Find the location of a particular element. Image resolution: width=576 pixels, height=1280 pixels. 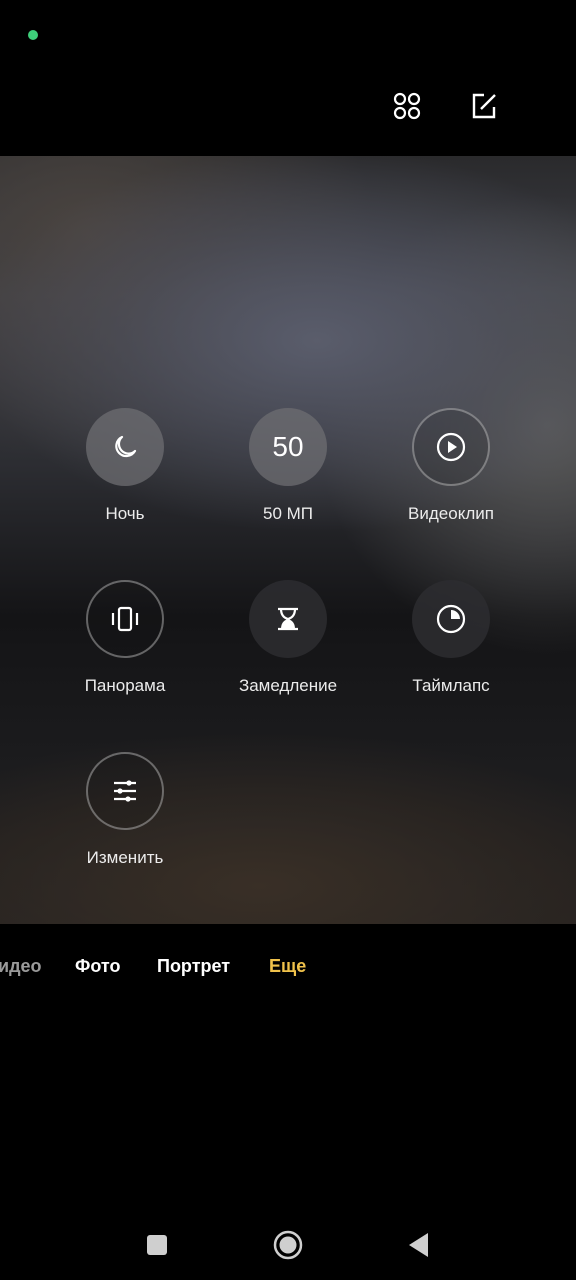

edit-square-icon is located at coordinates (484, 106).